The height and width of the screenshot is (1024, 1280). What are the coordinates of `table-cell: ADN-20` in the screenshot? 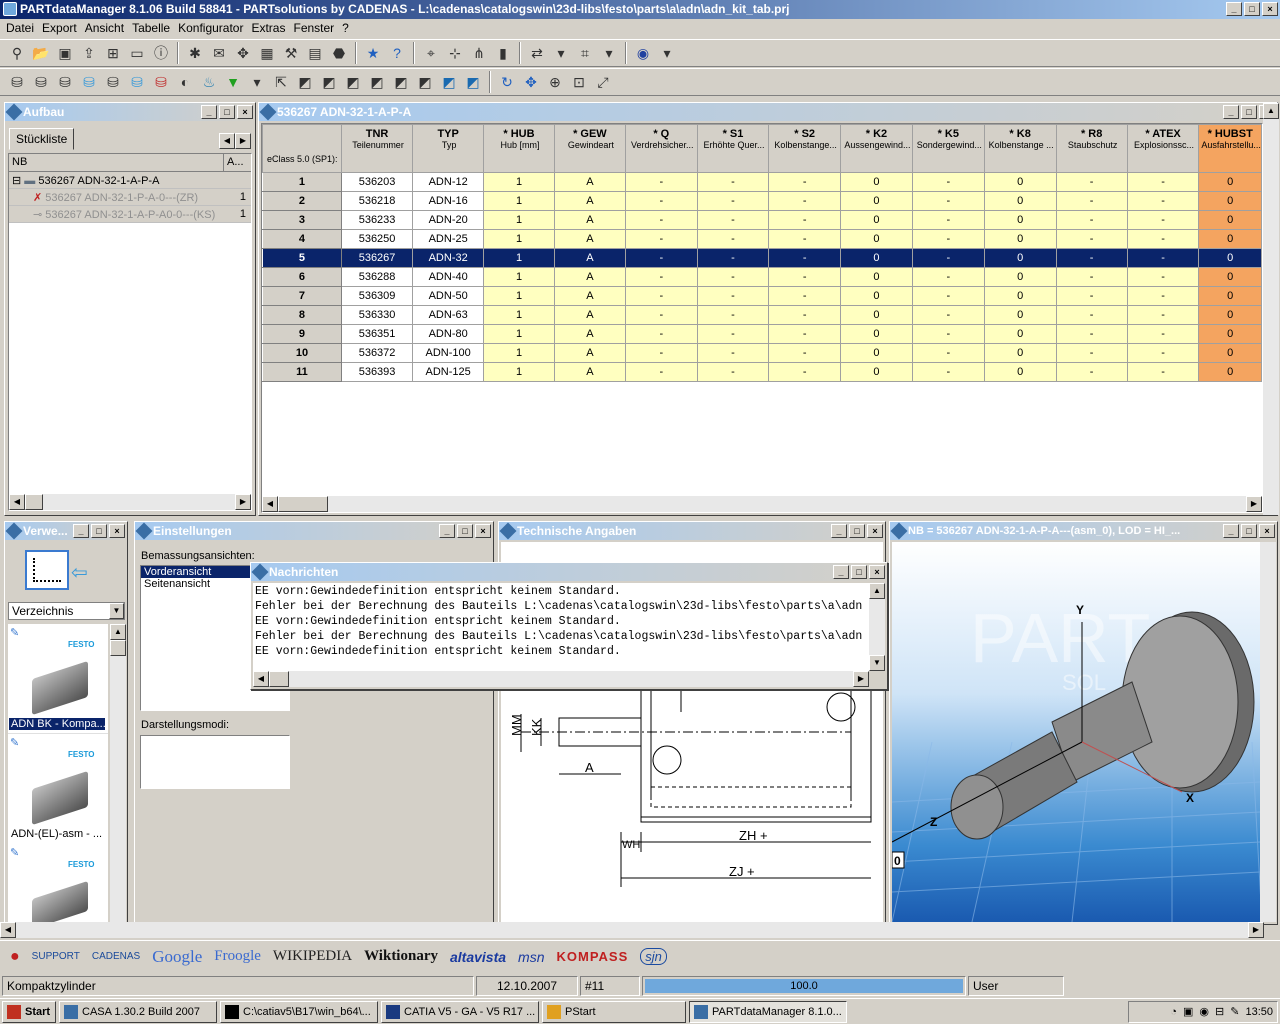 It's located at (448, 220).